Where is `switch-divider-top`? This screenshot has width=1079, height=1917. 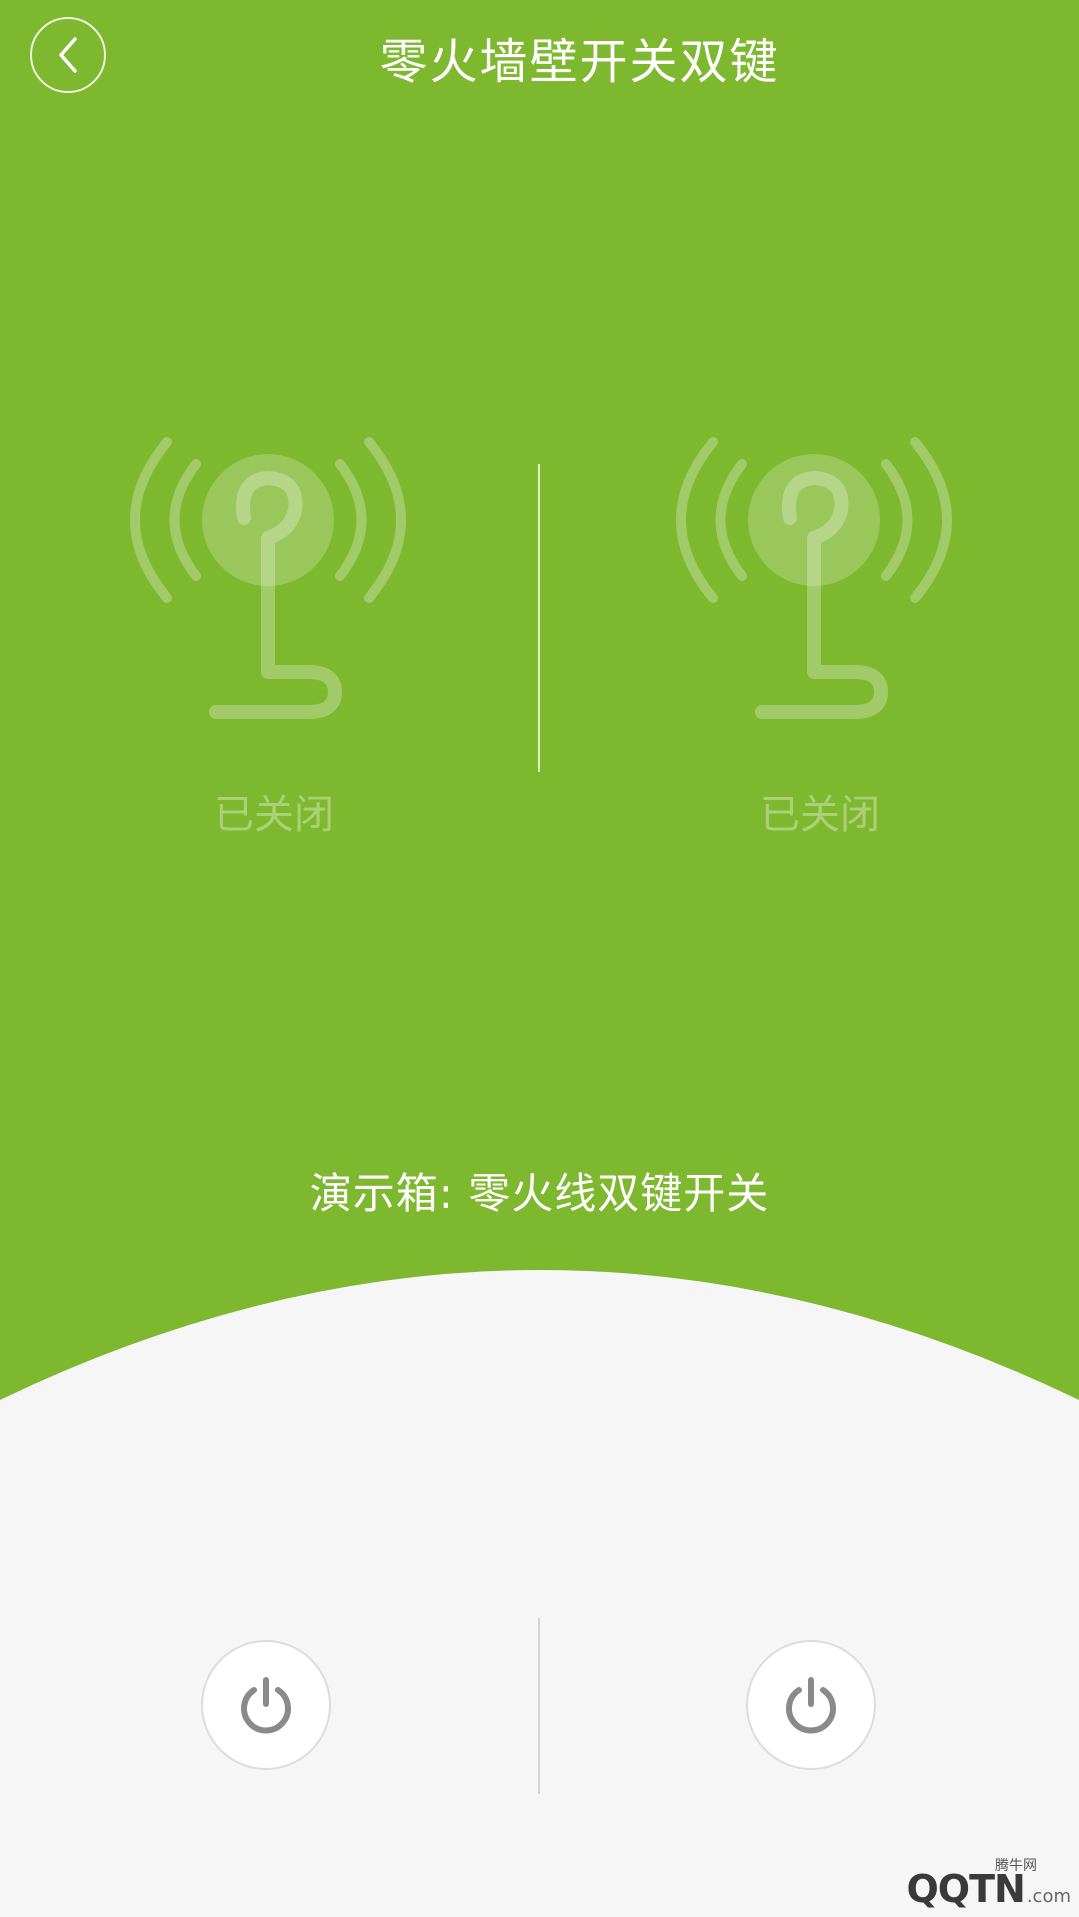 switch-divider-top is located at coordinates (539, 618).